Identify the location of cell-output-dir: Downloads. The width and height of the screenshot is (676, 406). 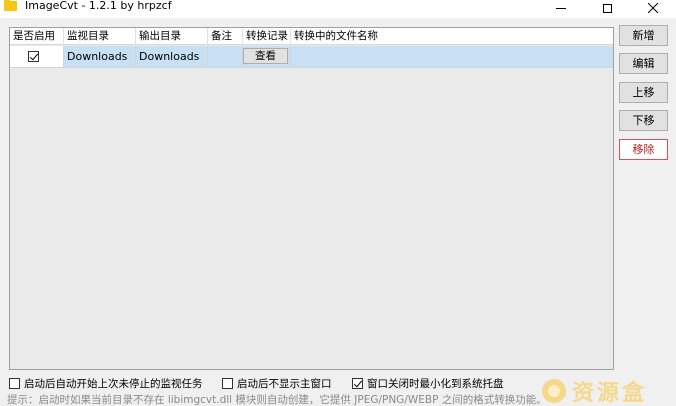
(172, 57).